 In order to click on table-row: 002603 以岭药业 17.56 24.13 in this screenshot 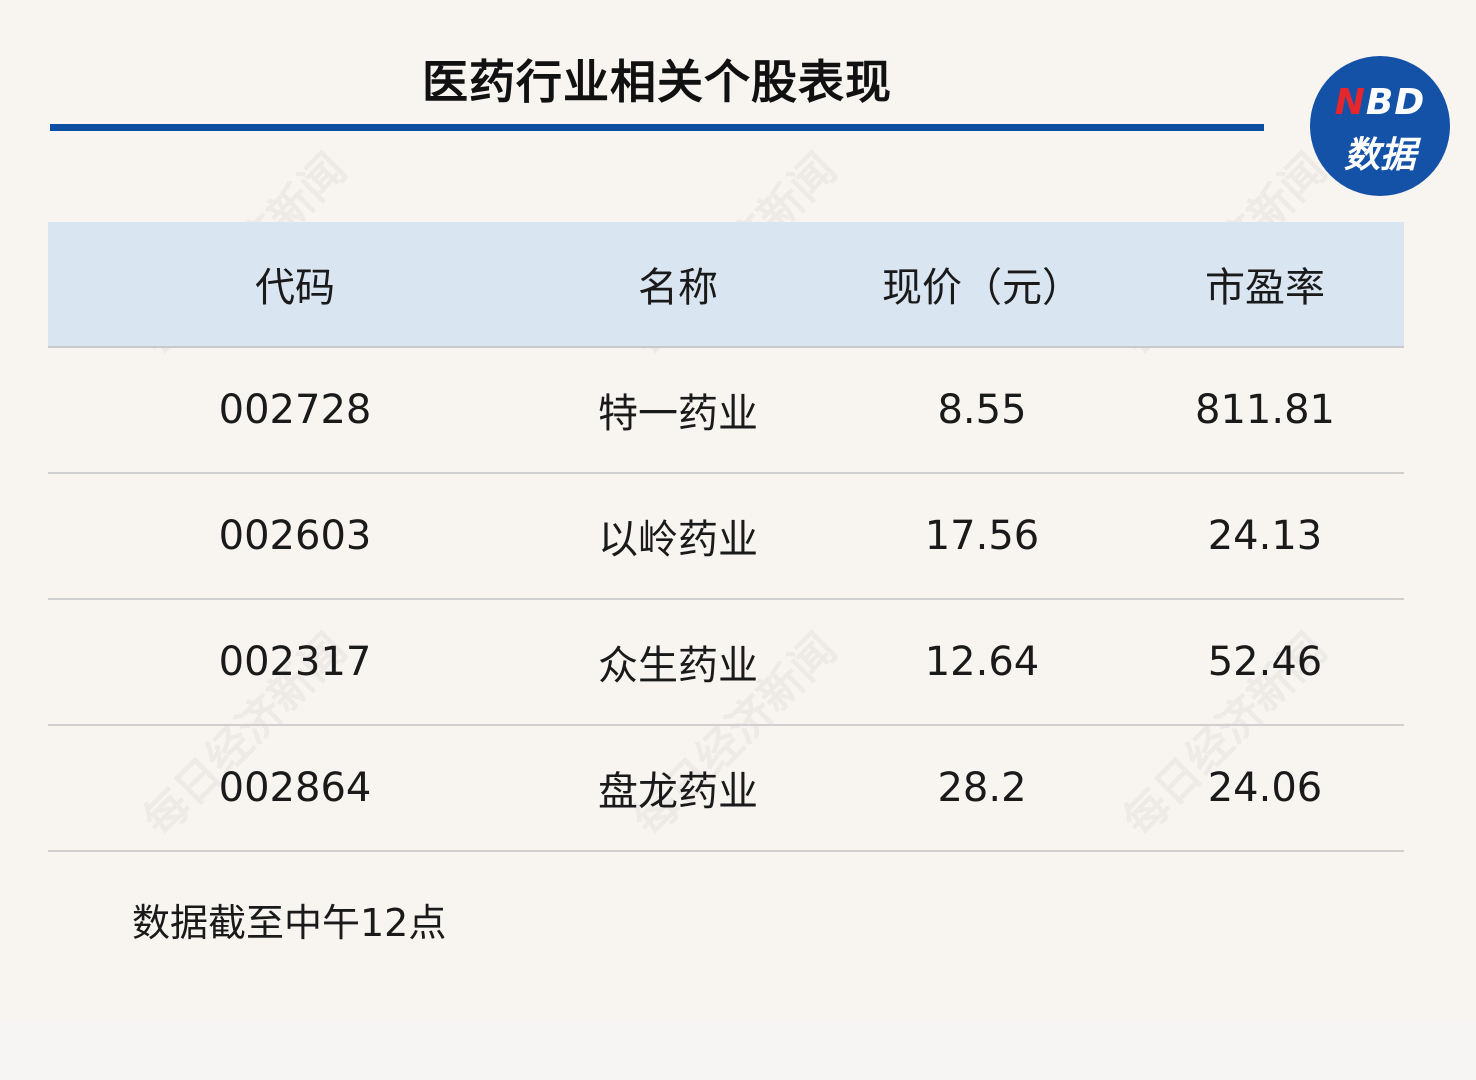, I will do `click(726, 537)`.